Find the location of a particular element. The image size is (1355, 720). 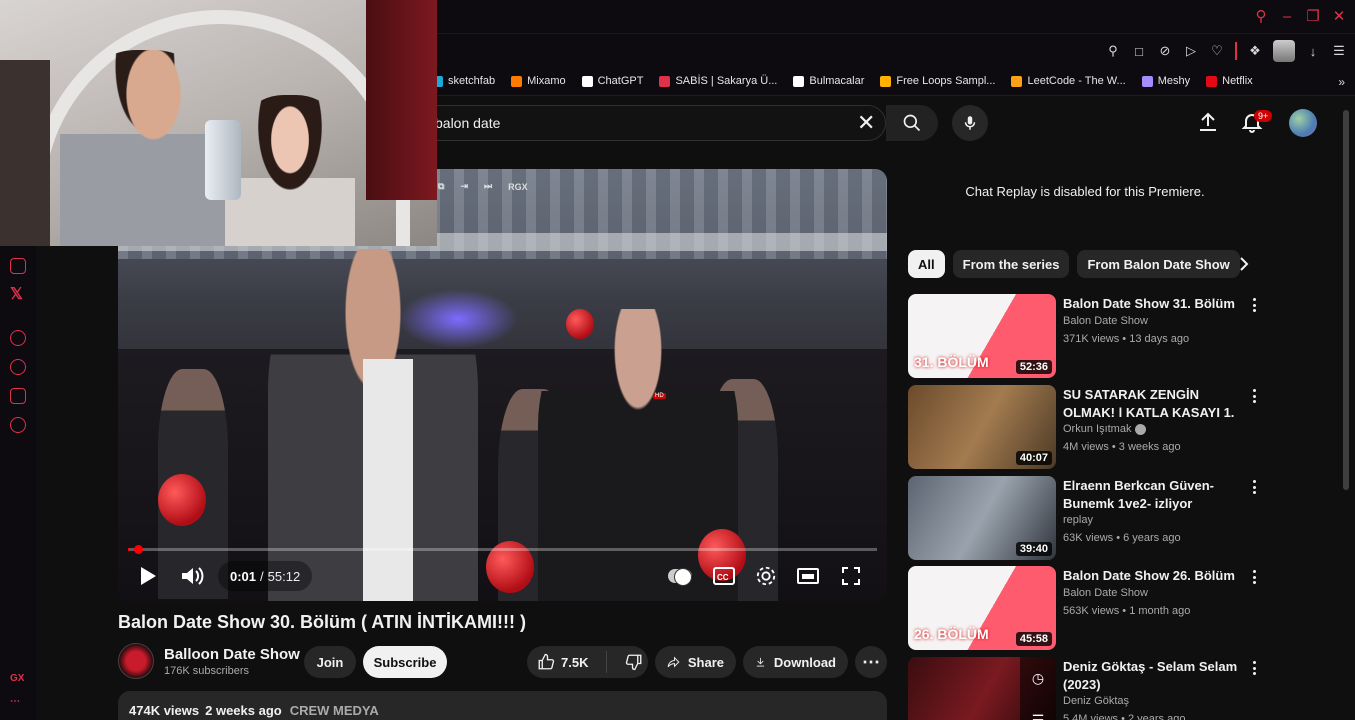

skip-icon: ⏭ is located at coordinates (488, 186).